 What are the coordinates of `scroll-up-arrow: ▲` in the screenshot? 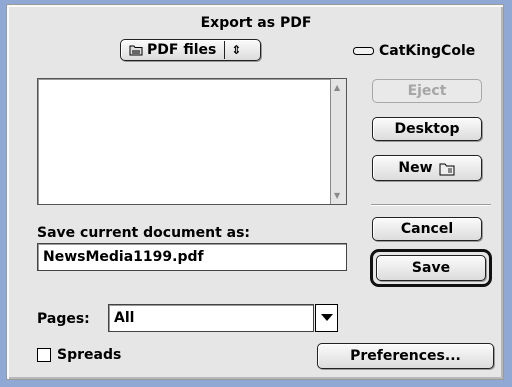 It's located at (337, 87).